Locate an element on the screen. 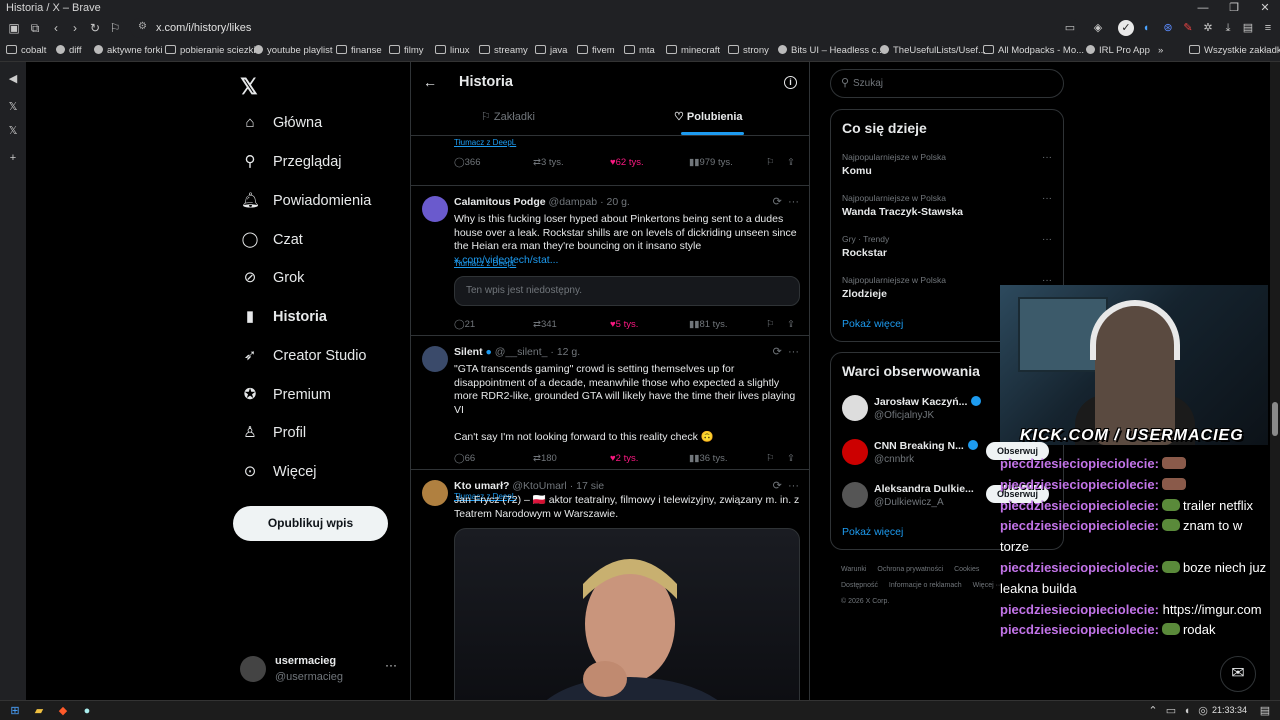  nav-item-notifications: 🔔︎ Powiadomienia is located at coordinates (306, 201).